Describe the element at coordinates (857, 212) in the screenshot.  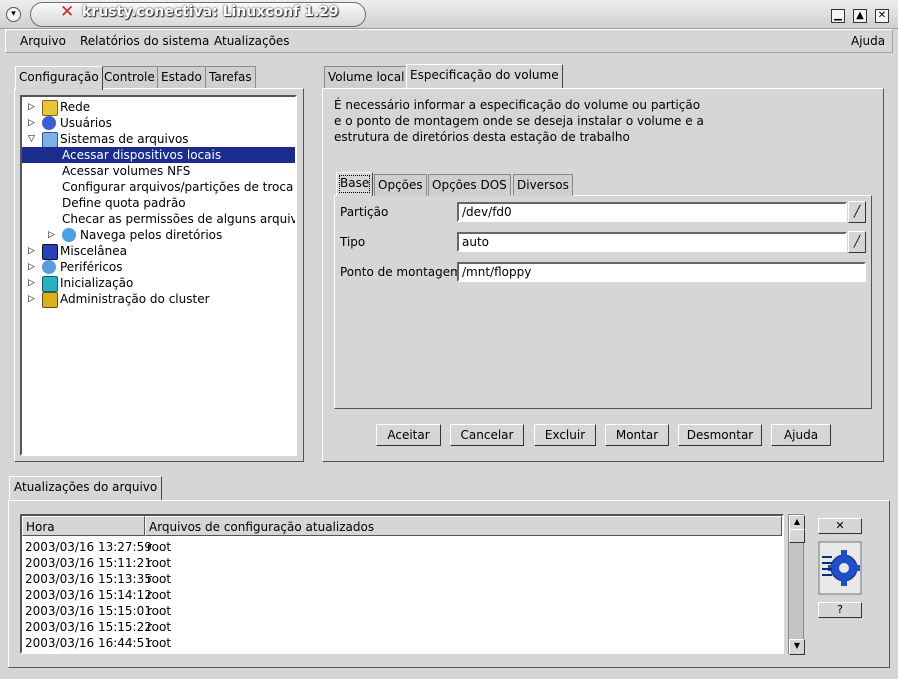
I see `particao-dropdown-icon: ╱` at that location.